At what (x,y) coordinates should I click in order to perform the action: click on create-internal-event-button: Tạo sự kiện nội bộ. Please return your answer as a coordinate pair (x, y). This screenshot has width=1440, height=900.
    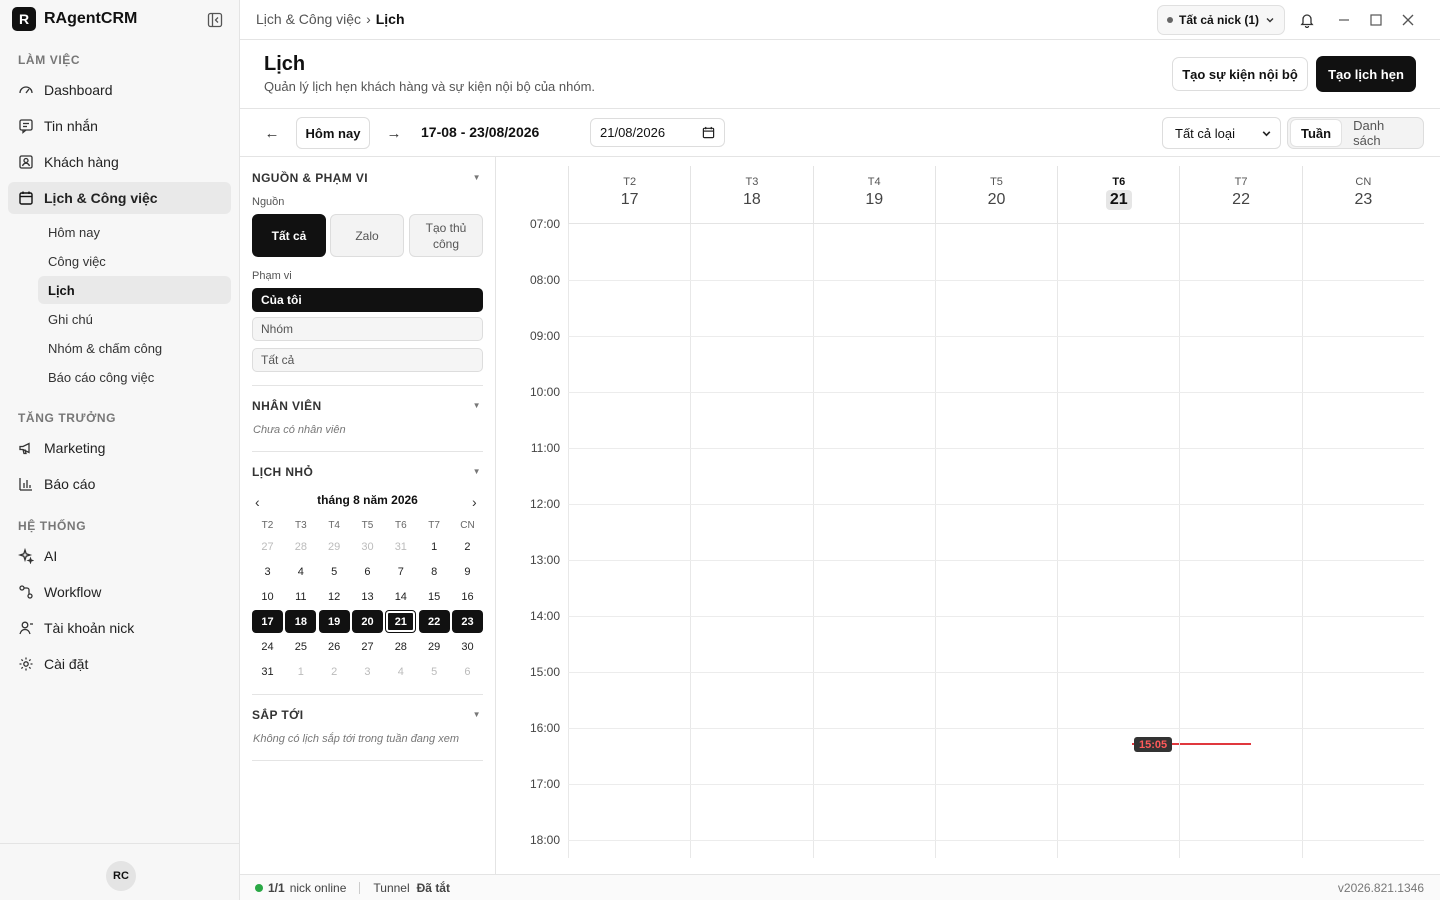
    Looking at the image, I should click on (1240, 74).